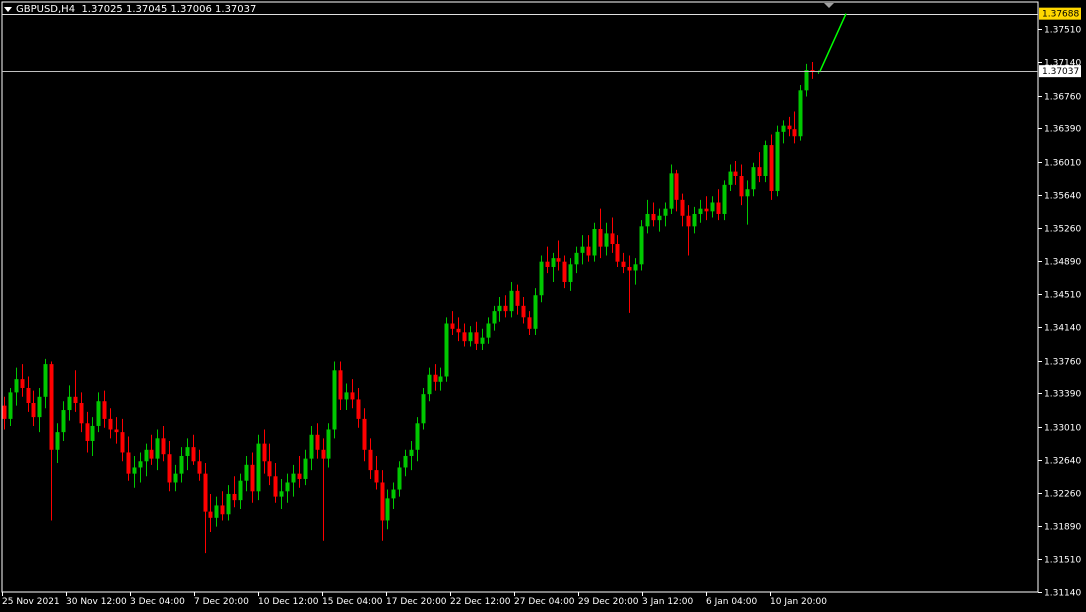  What do you see at coordinates (1062, 561) in the screenshot?
I see `price-tick-label: 1.31510` at bounding box center [1062, 561].